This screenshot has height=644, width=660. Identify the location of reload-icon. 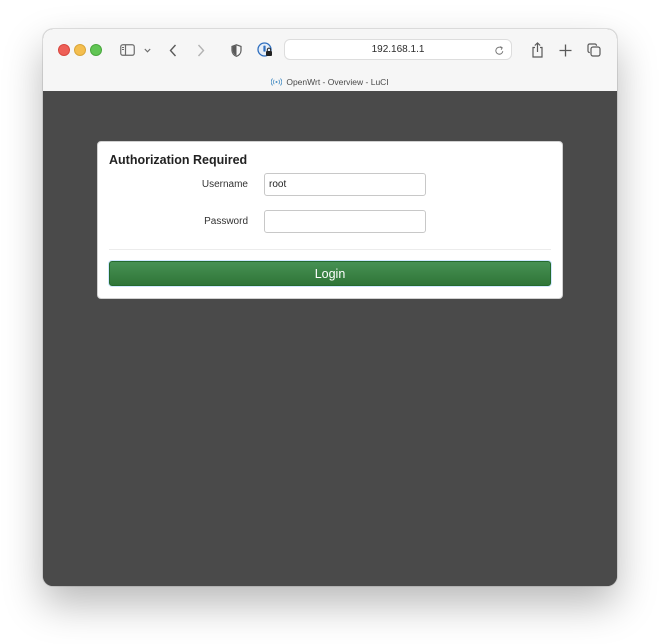
(499, 52).